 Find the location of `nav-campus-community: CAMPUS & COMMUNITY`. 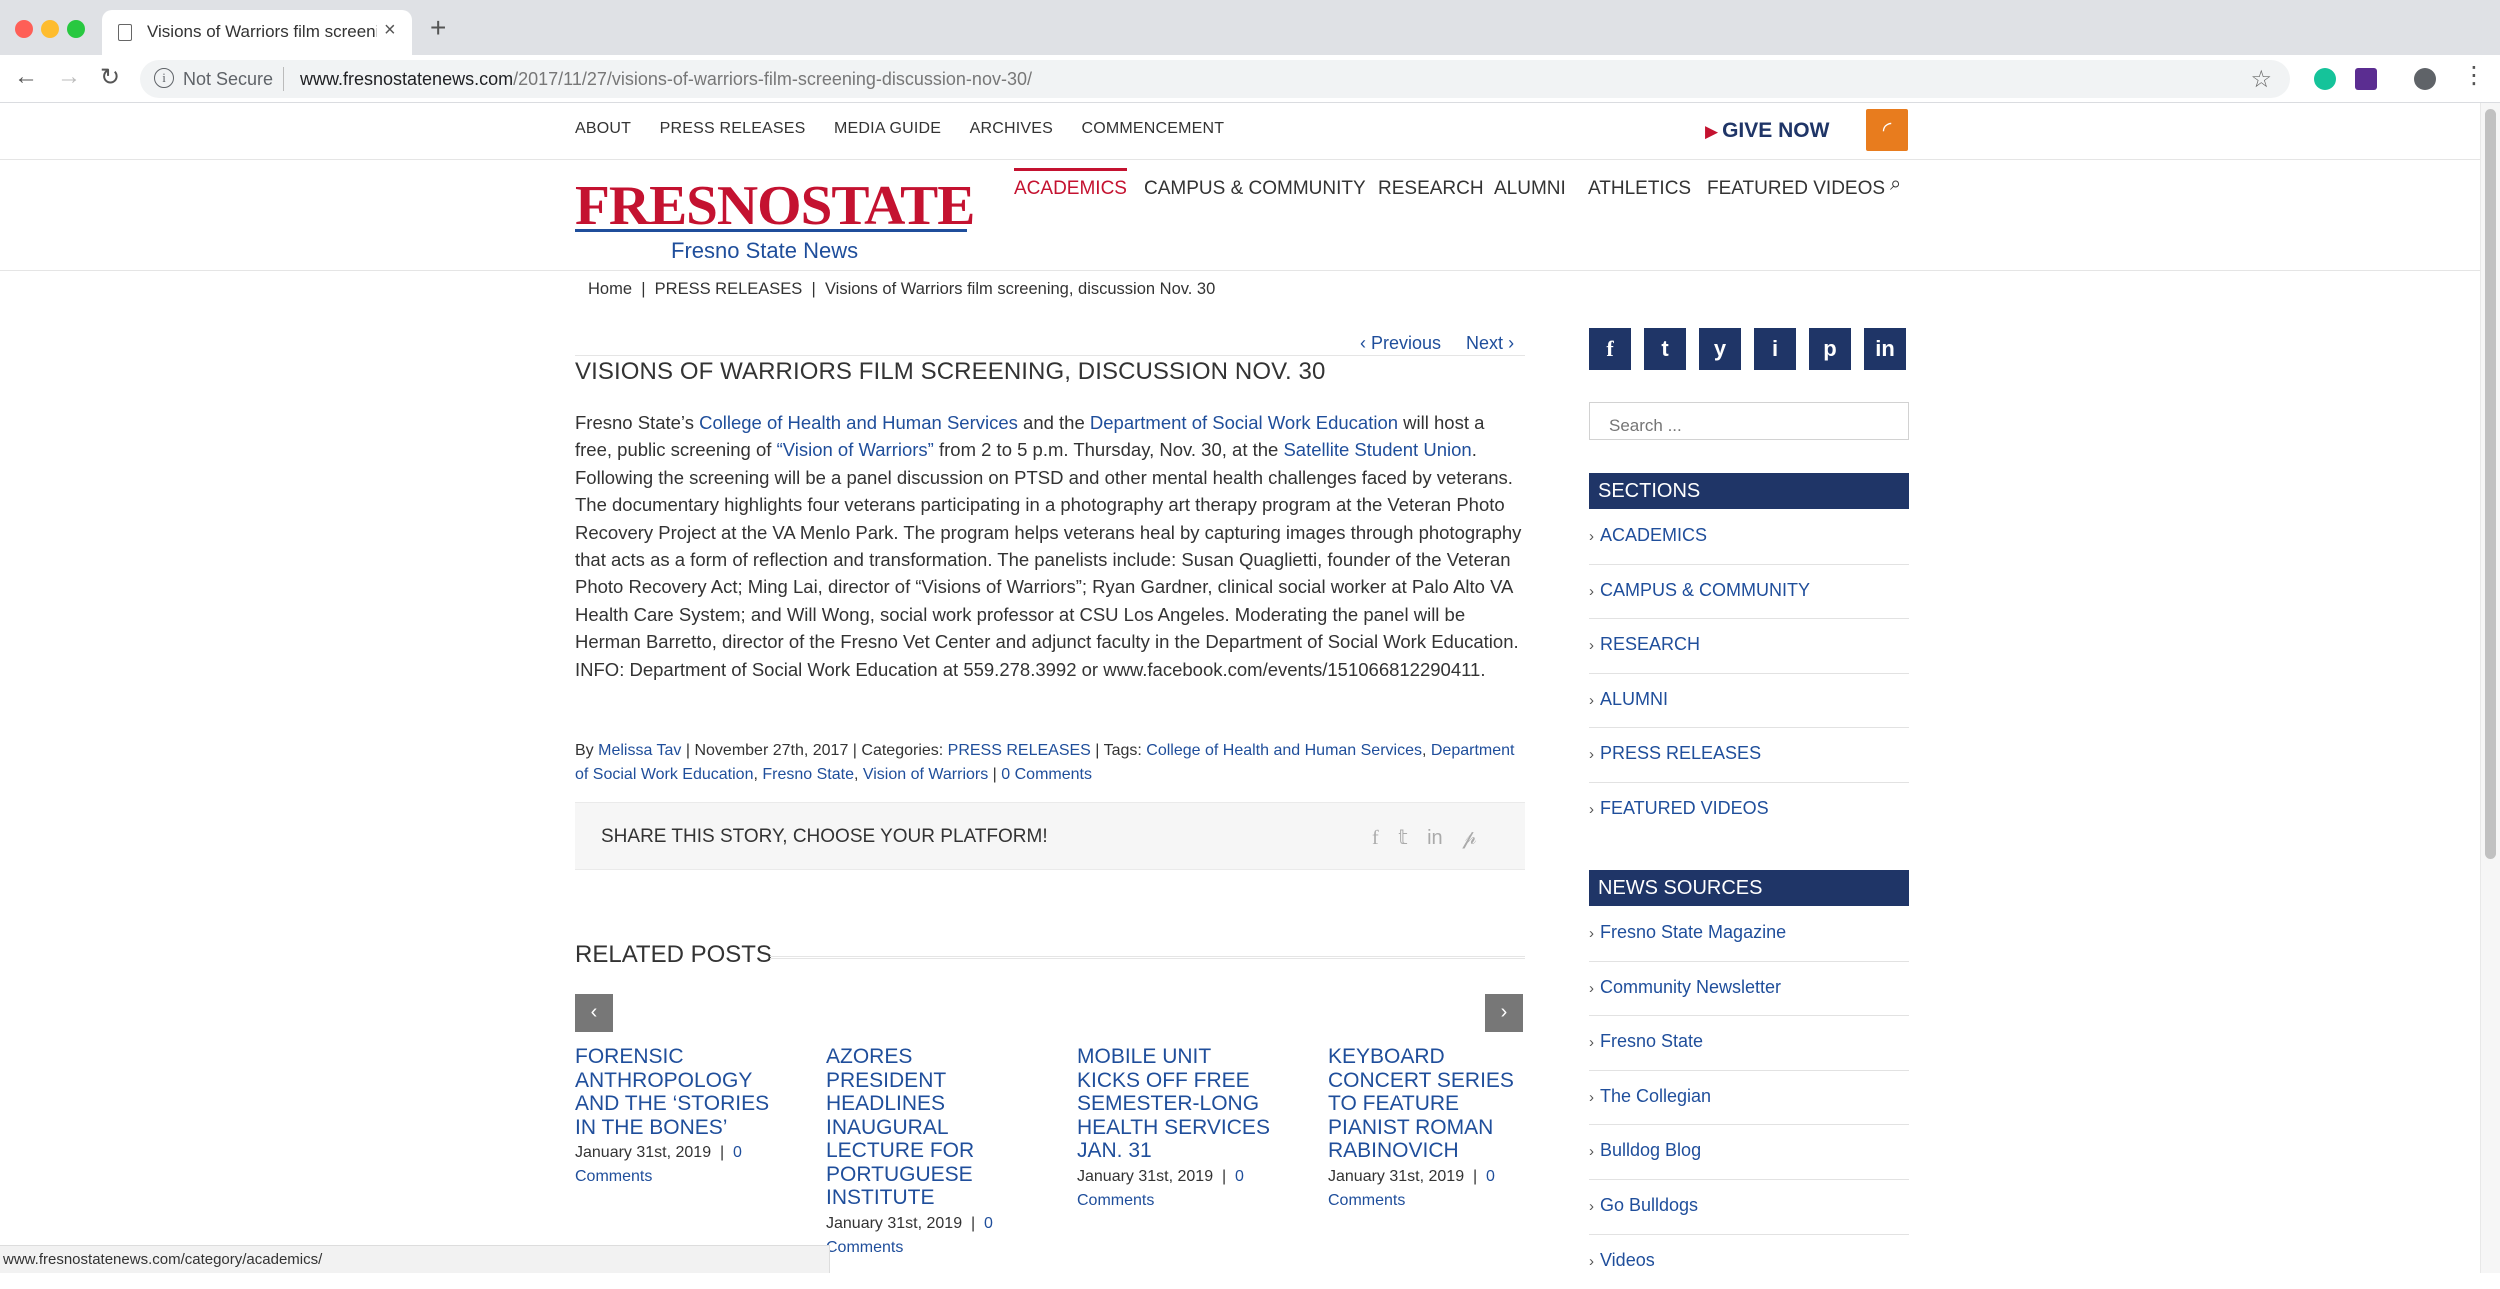

nav-campus-community: CAMPUS & COMMUNITY is located at coordinates (1255, 188).